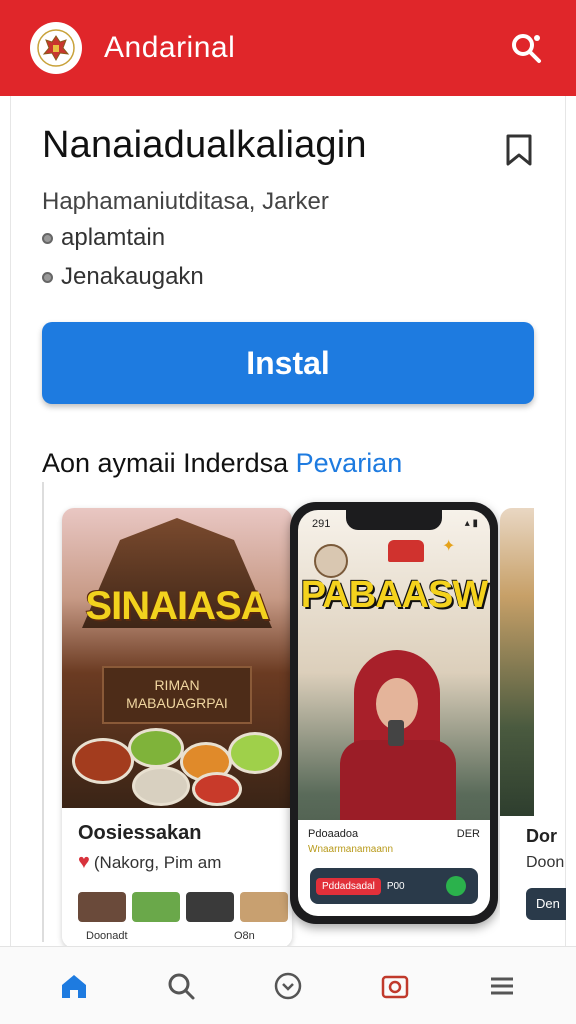 This screenshot has width=576, height=1024. What do you see at coordinates (502, 986) in the screenshot?
I see `menu-icon` at bounding box center [502, 986].